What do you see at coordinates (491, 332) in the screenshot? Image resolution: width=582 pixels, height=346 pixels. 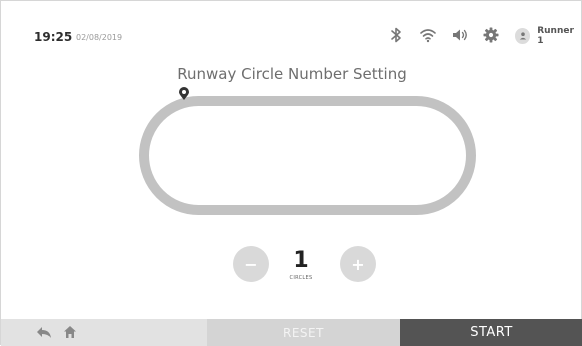 I see `start-button: START` at bounding box center [491, 332].